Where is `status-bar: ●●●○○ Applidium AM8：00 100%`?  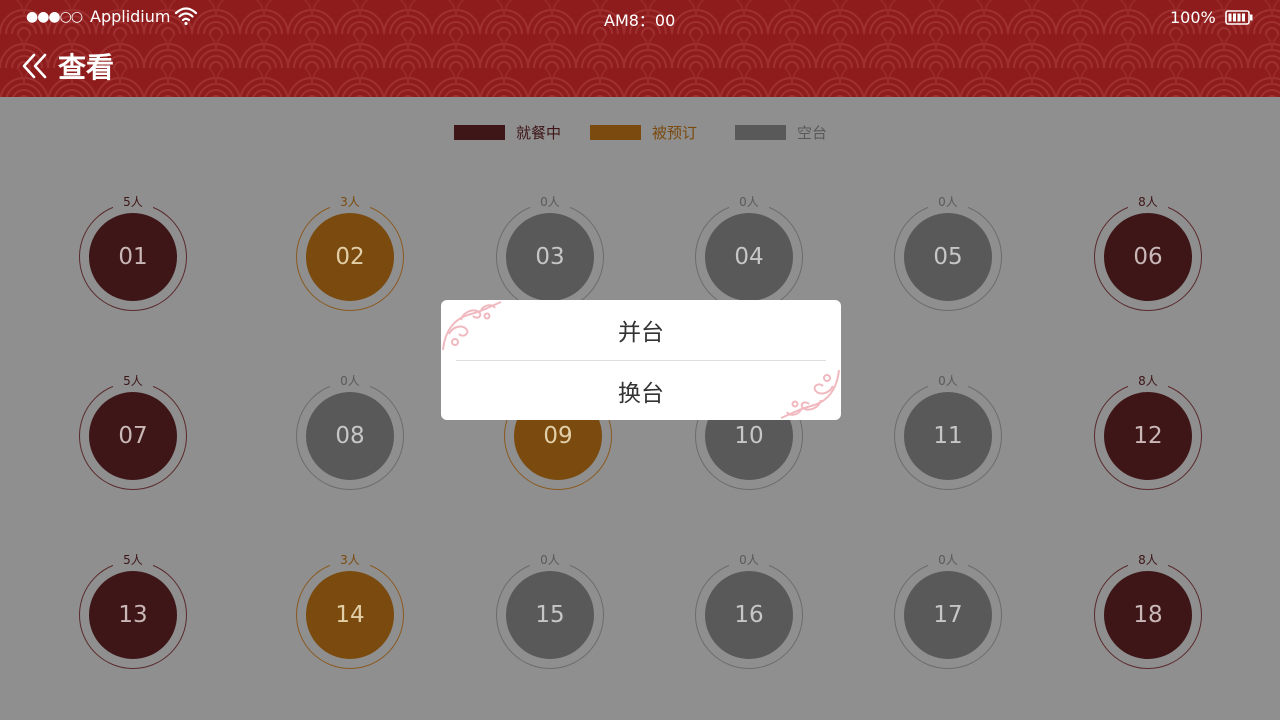 status-bar: ●●●○○ Applidium AM8：00 100% is located at coordinates (640, 17).